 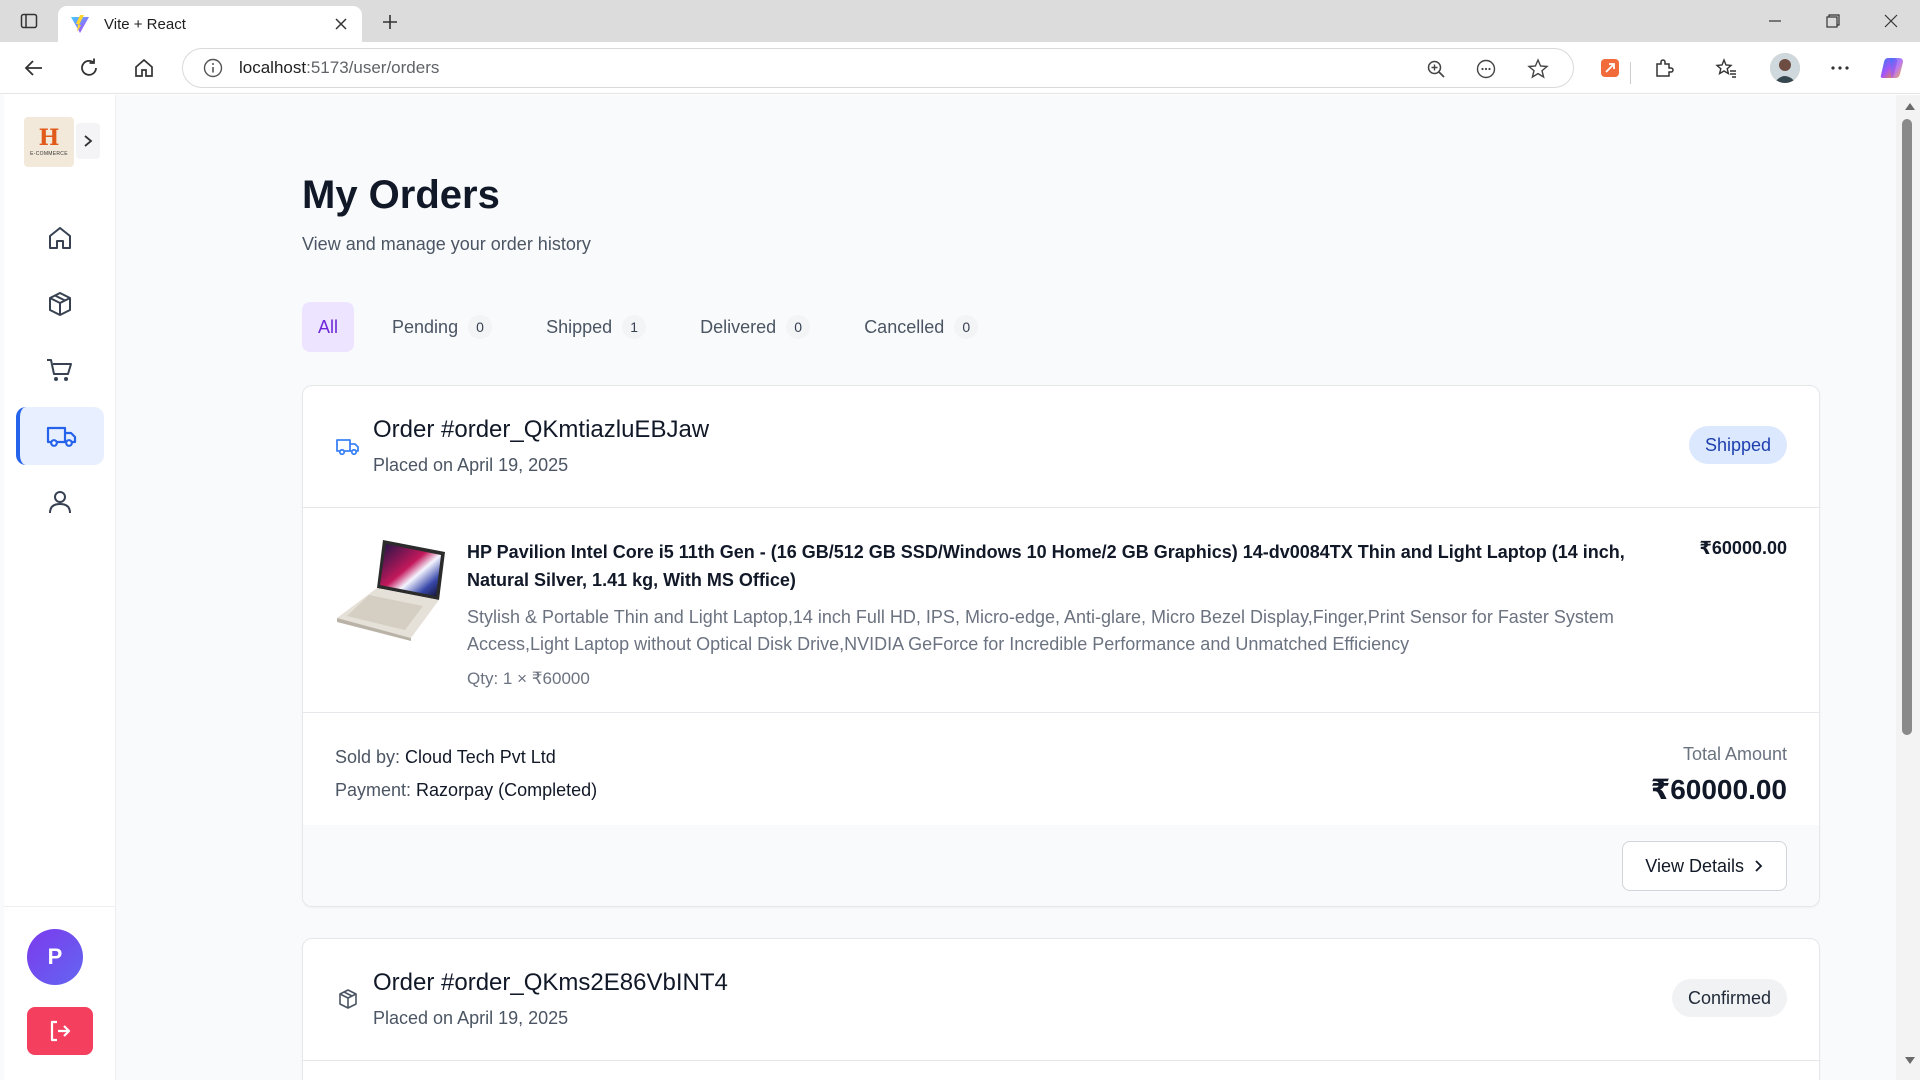 What do you see at coordinates (1785, 68) in the screenshot?
I see `browser-profile-icon` at bounding box center [1785, 68].